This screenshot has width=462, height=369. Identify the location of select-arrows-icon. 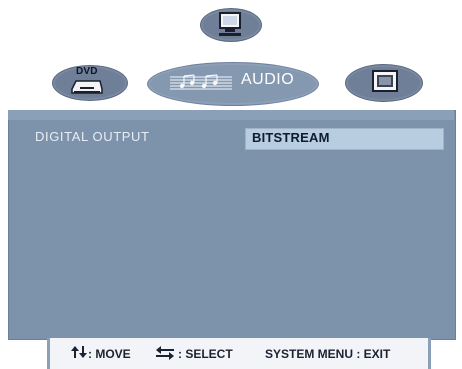
(165, 353).